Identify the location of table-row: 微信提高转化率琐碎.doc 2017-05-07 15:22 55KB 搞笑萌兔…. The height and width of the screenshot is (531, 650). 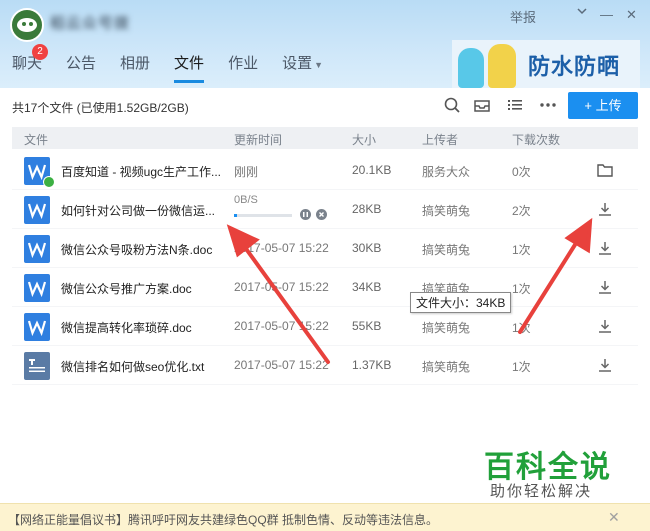
(325, 326).